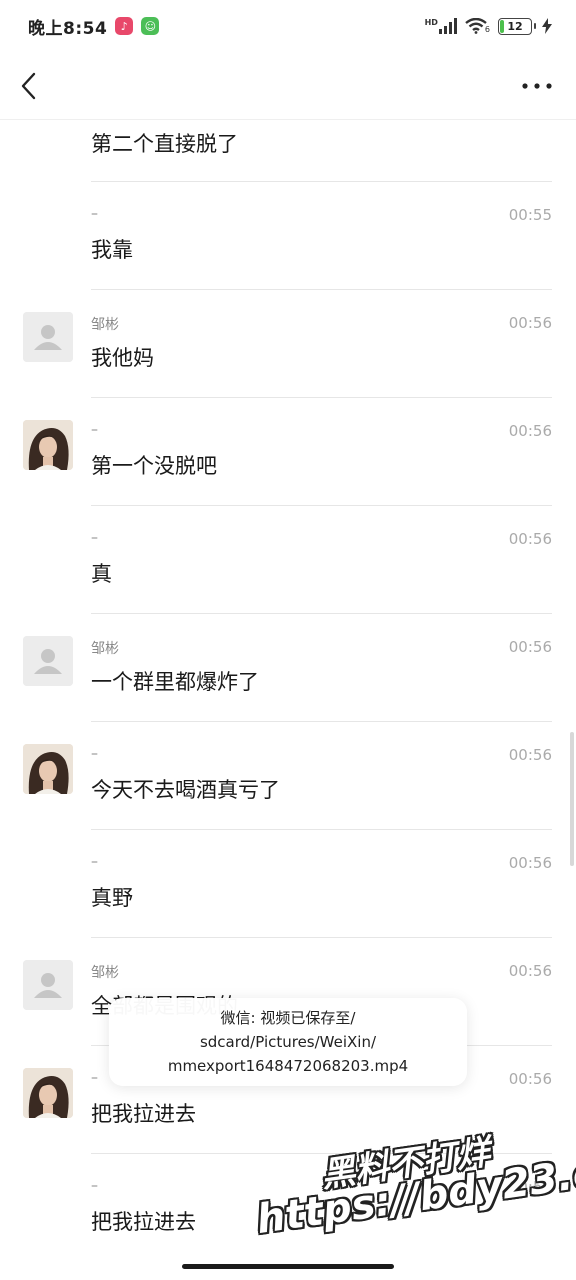 Image resolution: width=576 pixels, height=1280 pixels. I want to click on message-text: 一个群里都爆炸了, so click(175, 682).